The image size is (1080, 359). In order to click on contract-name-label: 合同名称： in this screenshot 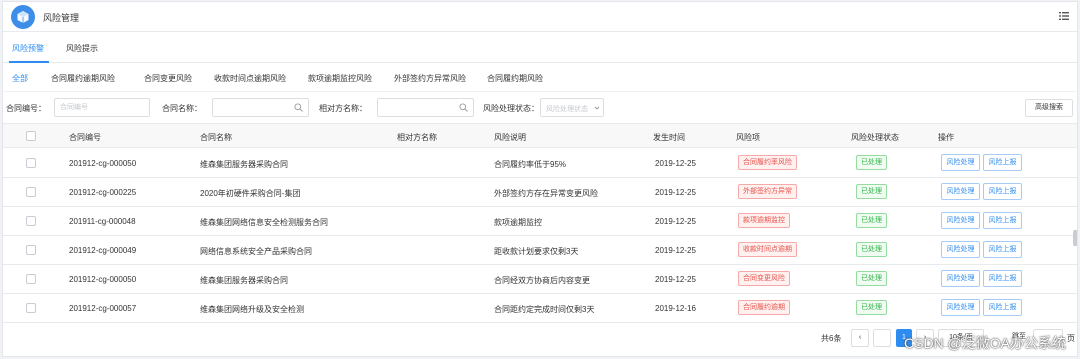, I will do `click(182, 108)`.